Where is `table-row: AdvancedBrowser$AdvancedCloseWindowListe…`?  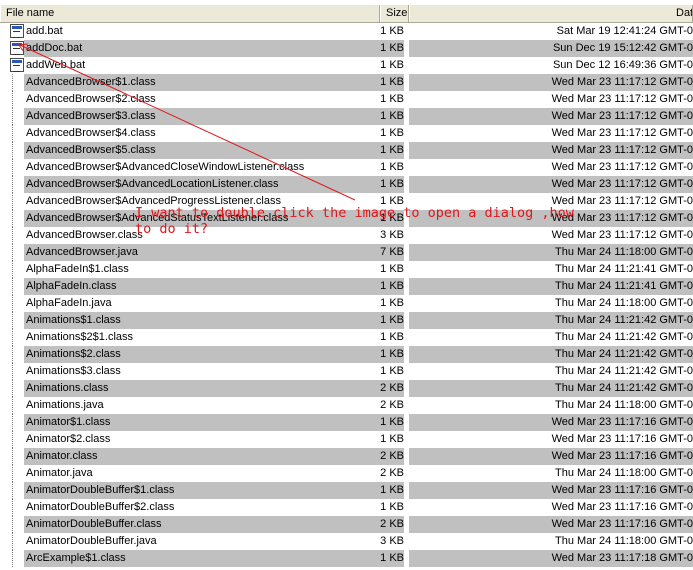 table-row: AdvancedBrowser$AdvancedCloseWindowListe… is located at coordinates (346, 167).